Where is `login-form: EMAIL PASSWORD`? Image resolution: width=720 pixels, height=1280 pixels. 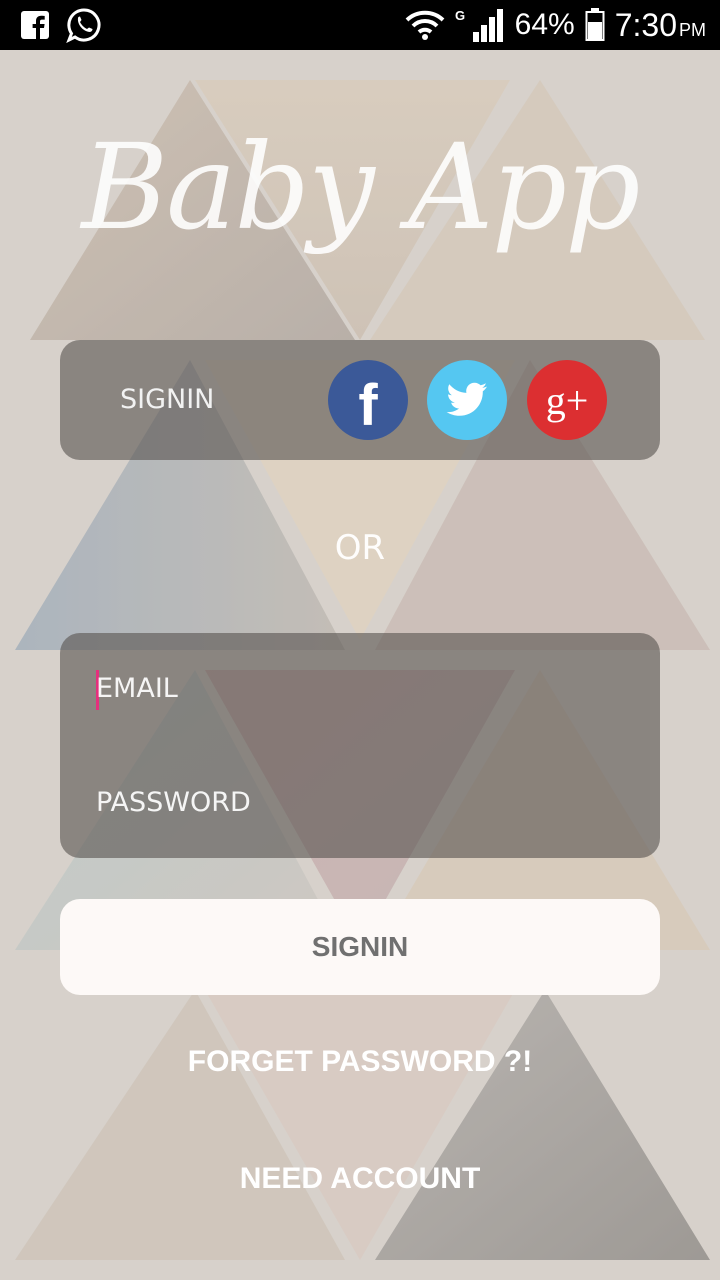 login-form: EMAIL PASSWORD is located at coordinates (360, 745).